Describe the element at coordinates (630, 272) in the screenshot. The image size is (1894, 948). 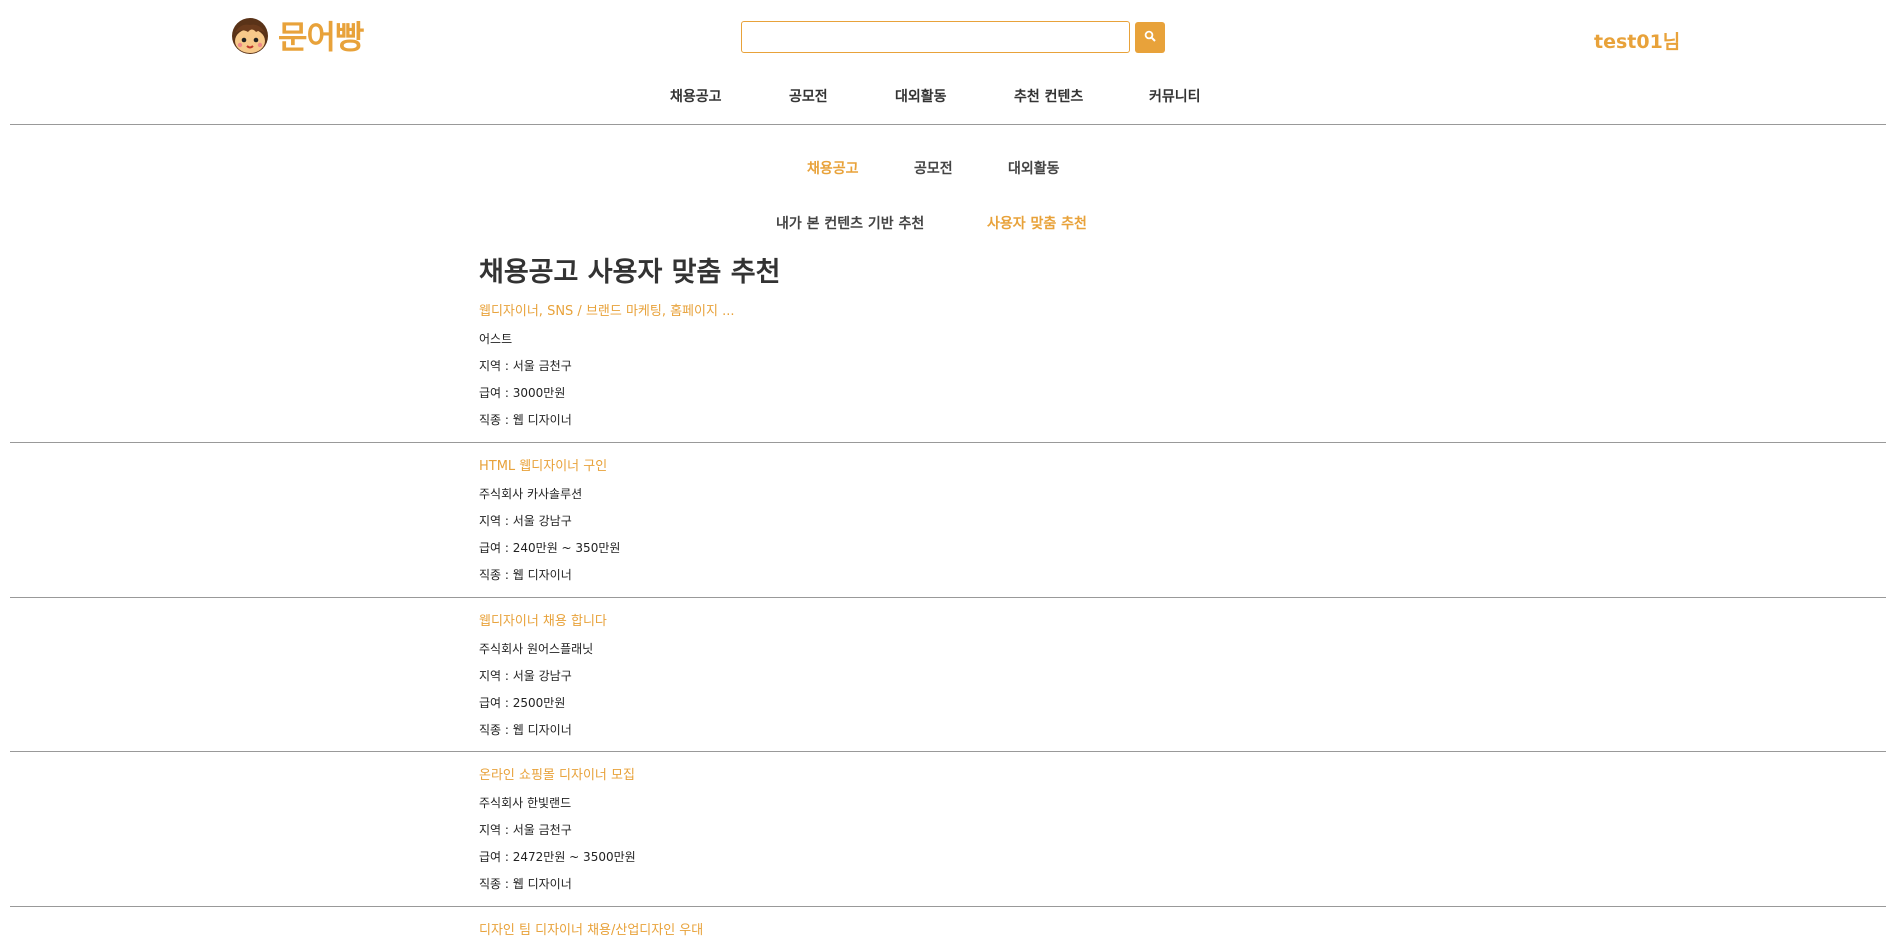
I see `page-title: 채용공고 사용자 맞춤 추천` at that location.